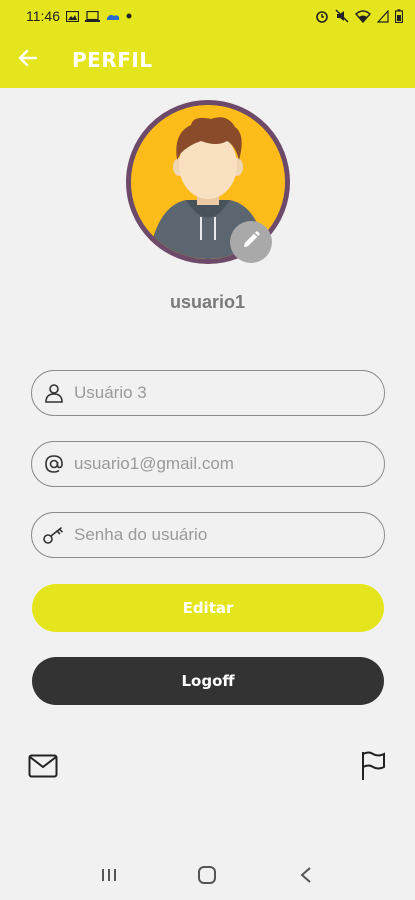 This screenshot has width=415, height=900. I want to click on at-icon, so click(54, 464).